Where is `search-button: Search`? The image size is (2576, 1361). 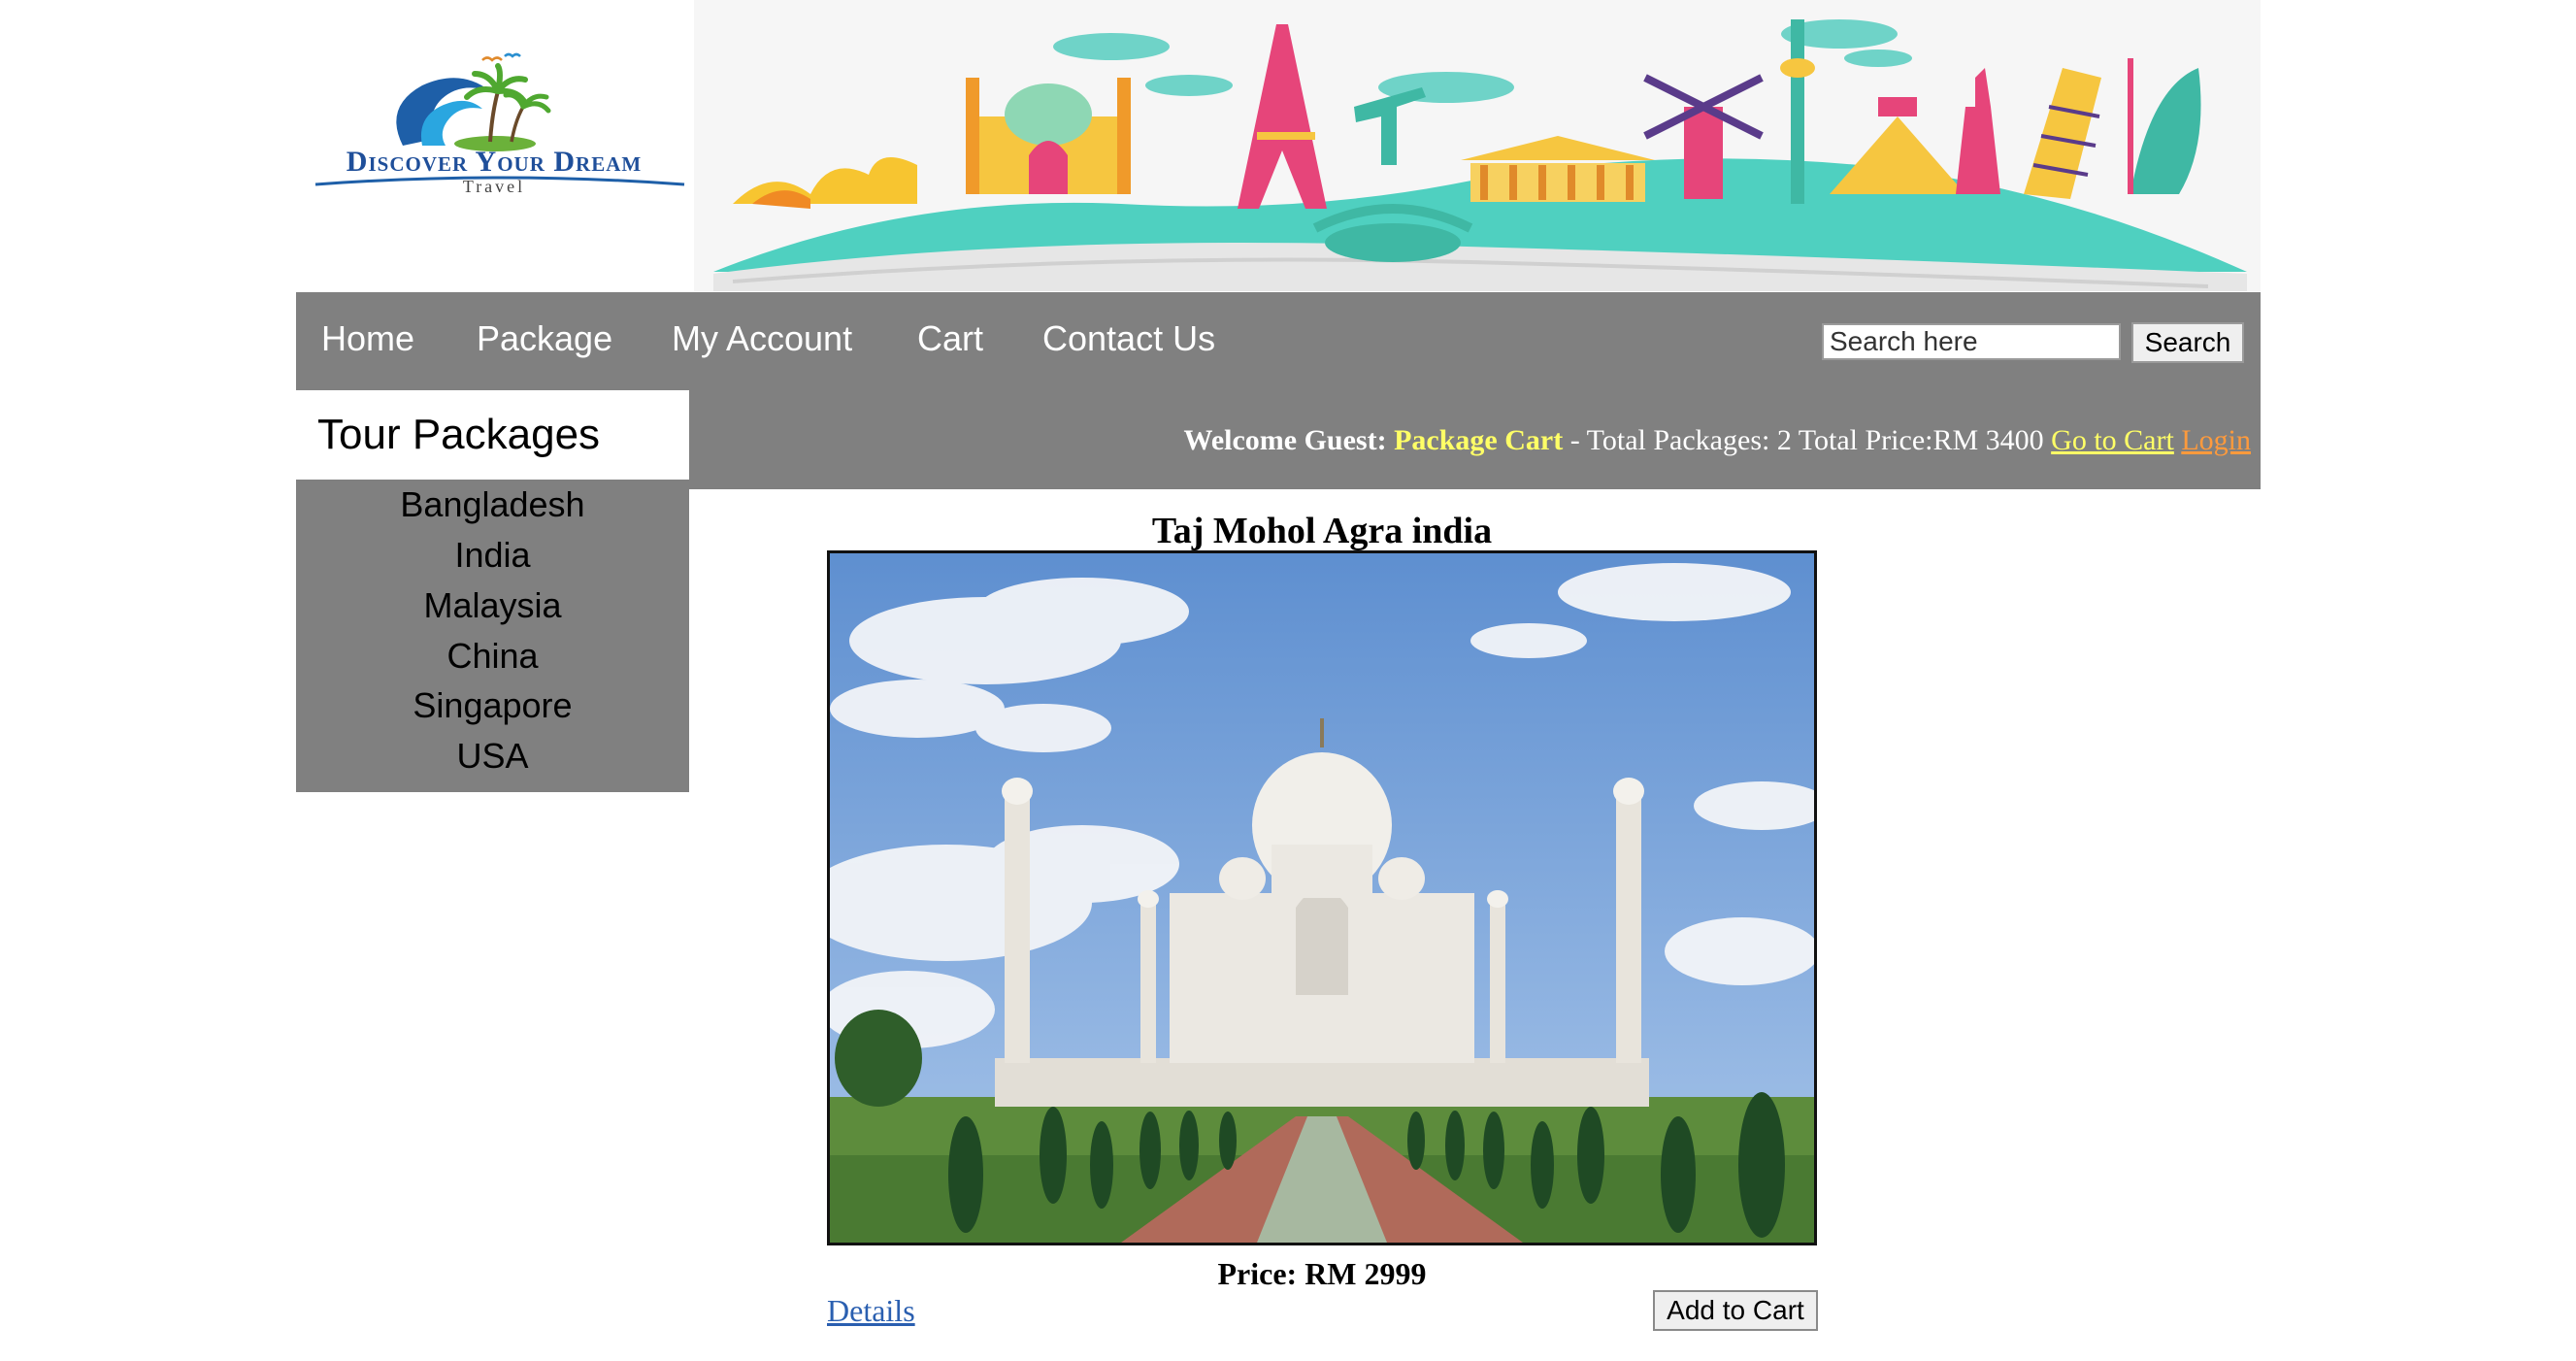
search-button: Search is located at coordinates (2187, 342).